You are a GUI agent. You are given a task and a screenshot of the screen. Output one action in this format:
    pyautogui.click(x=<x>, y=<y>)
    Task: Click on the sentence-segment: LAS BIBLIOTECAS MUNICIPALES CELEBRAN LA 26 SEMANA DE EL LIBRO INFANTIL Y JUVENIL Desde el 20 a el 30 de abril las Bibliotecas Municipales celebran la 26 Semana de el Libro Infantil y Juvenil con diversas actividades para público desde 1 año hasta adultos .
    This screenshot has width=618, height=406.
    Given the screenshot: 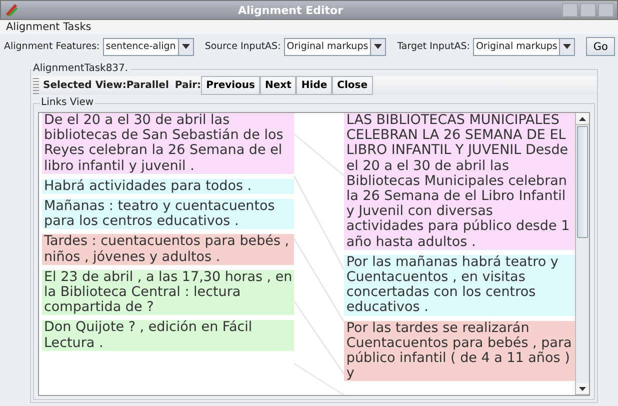 What is the action you would take?
    pyautogui.click(x=460, y=181)
    